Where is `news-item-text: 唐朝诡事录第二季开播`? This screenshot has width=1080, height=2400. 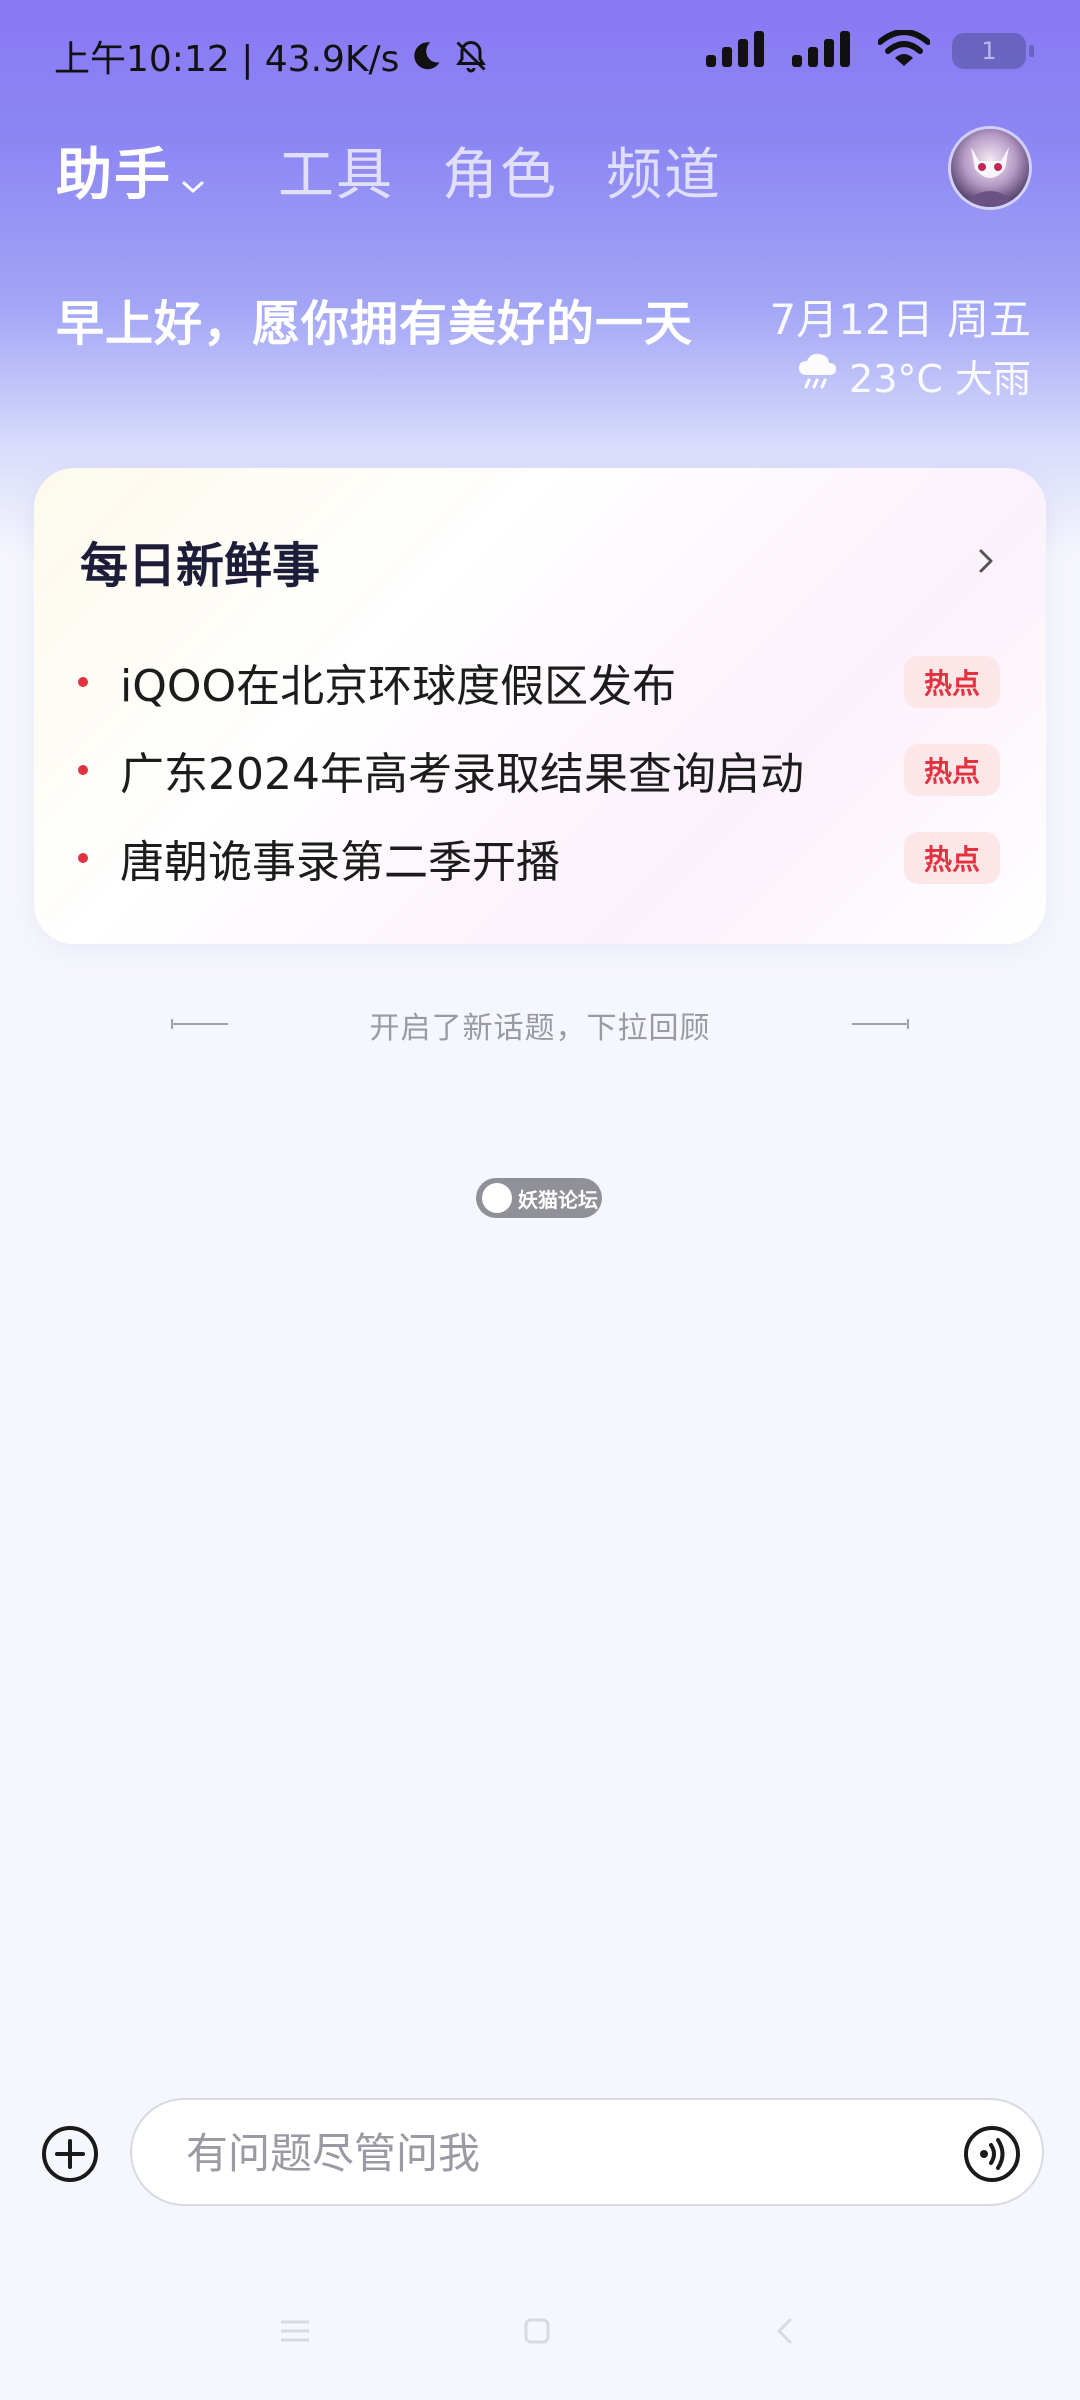 news-item-text: 唐朝诡事录第二季开播 is located at coordinates (340, 862).